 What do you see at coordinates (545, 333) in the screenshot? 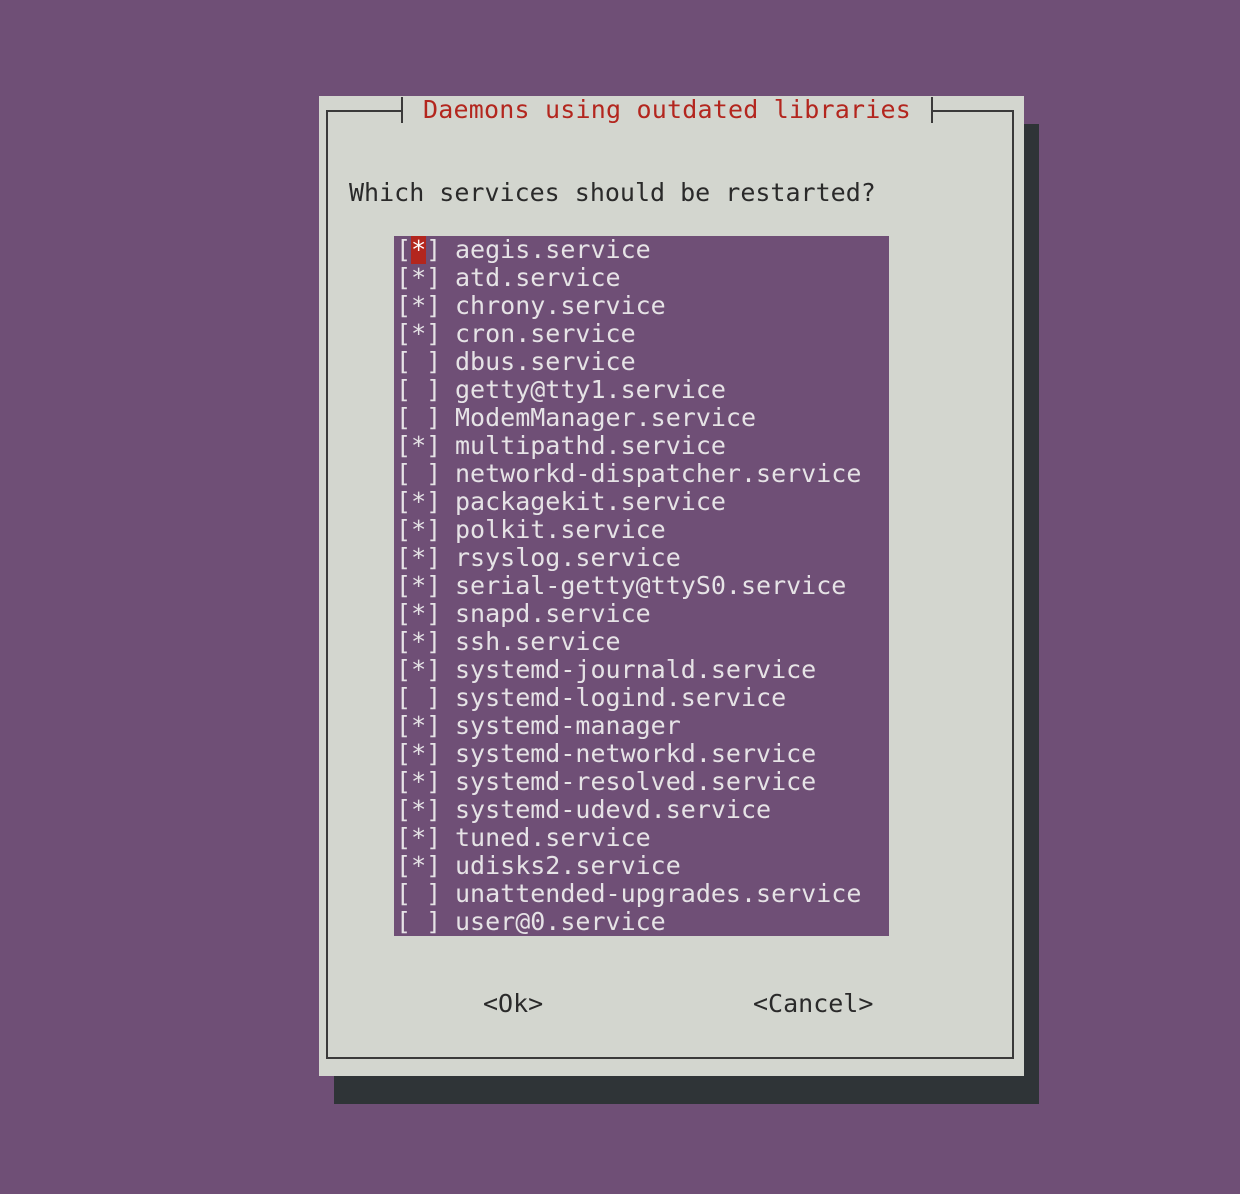
I see `service-label: cron.service` at bounding box center [545, 333].